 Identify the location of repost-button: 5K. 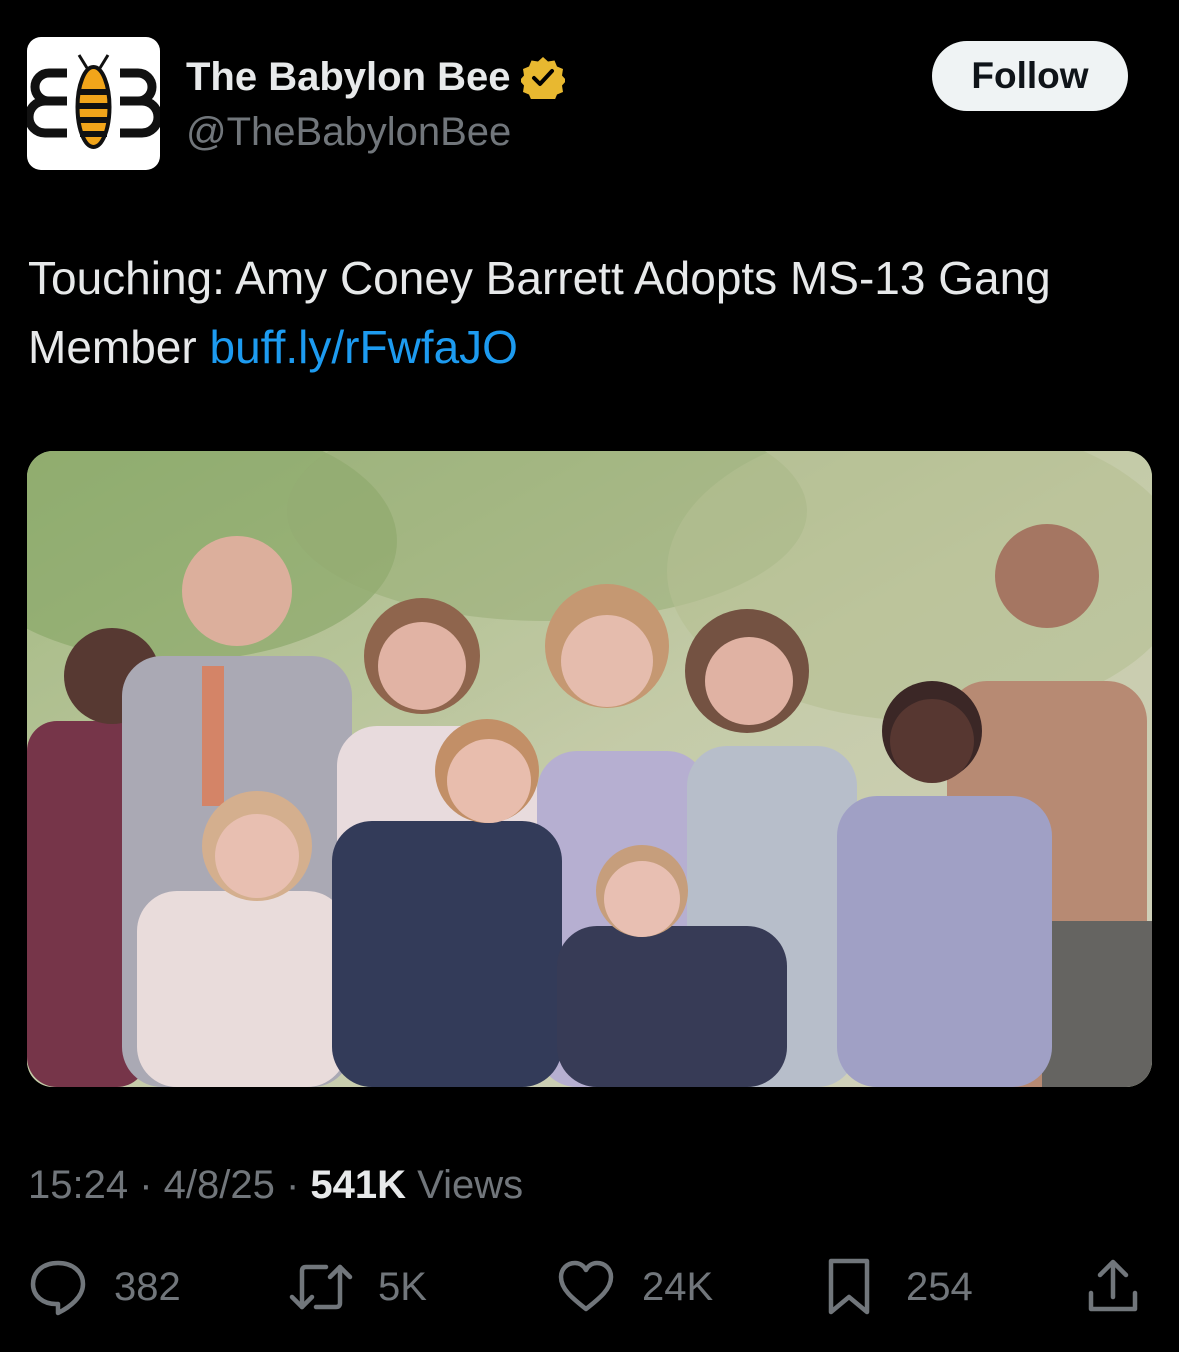
(357, 1287).